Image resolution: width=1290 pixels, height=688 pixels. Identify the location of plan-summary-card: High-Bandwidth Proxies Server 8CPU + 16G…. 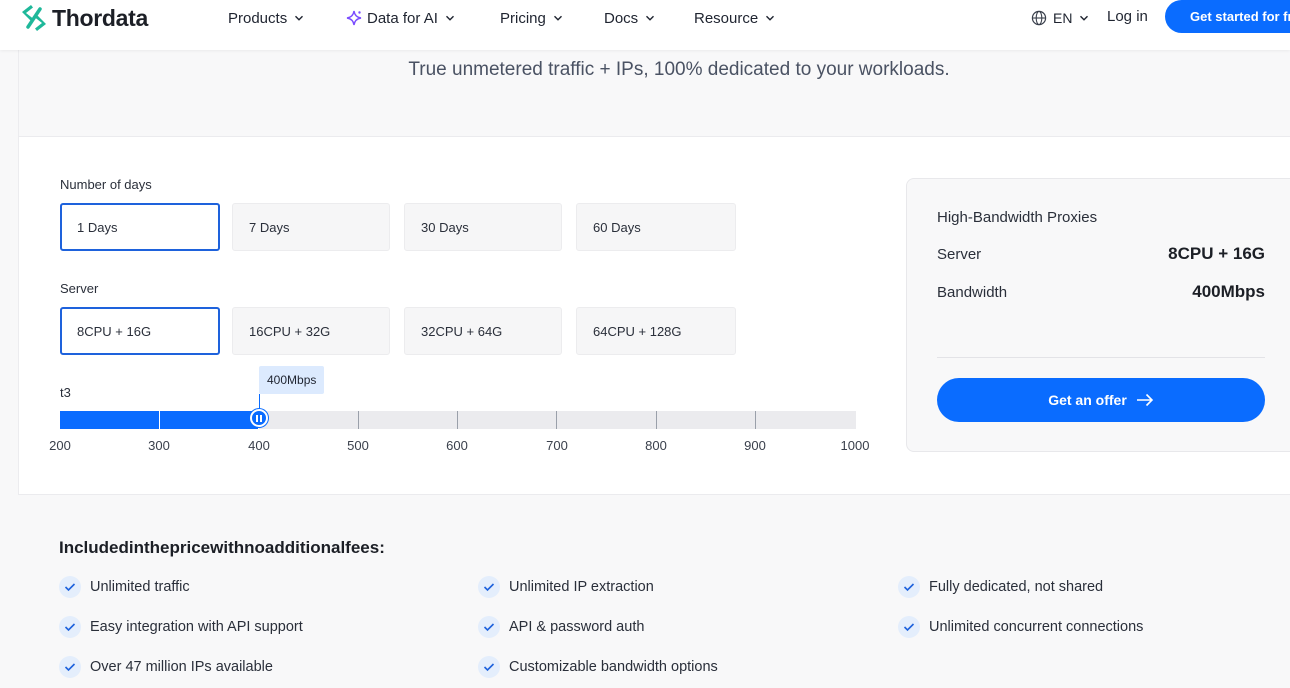
(1098, 315).